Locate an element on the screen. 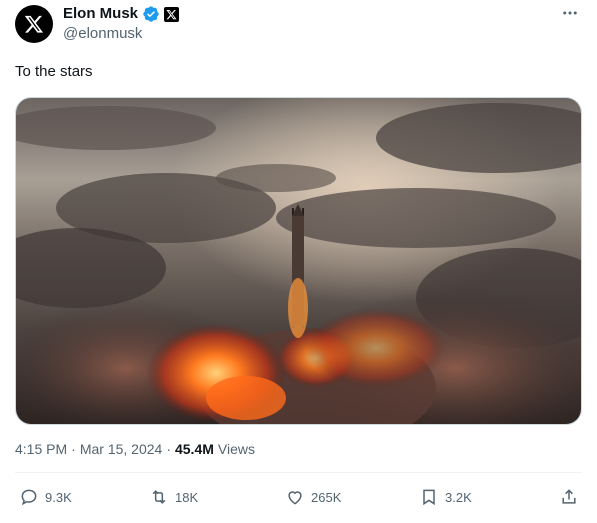 This screenshot has height=523, width=597. divider is located at coordinates (298, 472).